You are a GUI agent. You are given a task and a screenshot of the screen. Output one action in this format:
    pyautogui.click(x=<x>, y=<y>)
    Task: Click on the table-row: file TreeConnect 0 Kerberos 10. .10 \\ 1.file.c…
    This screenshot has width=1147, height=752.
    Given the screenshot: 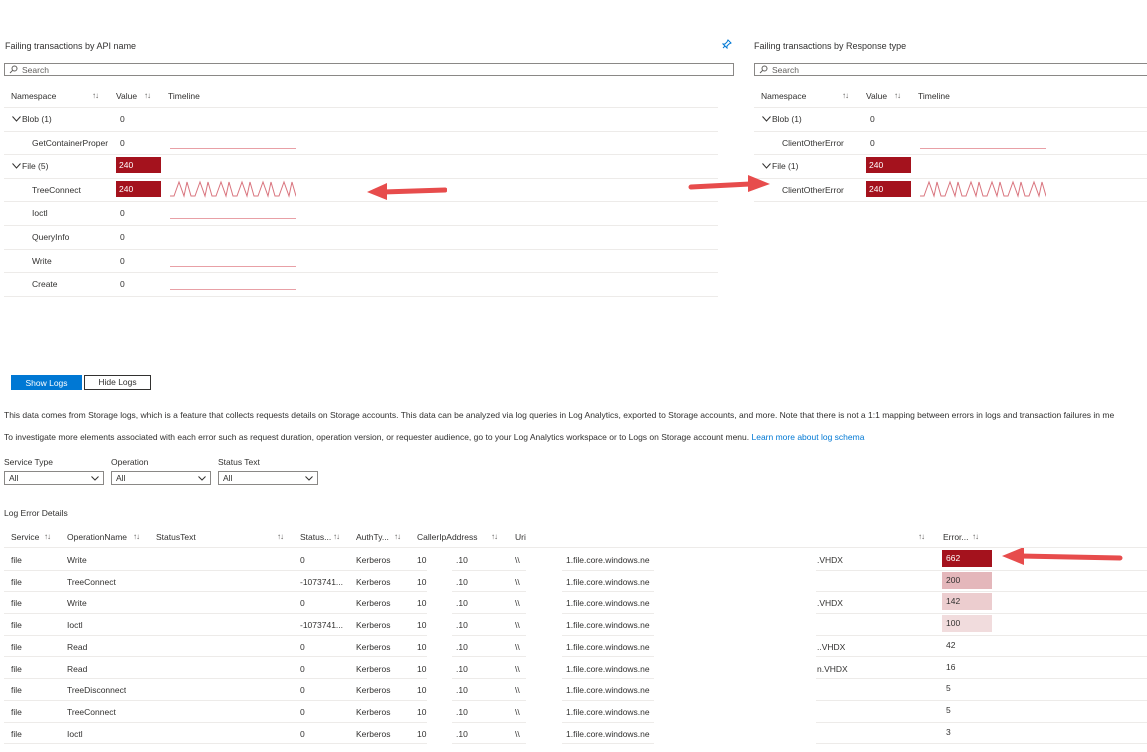 What is the action you would take?
    pyautogui.click(x=575, y=711)
    